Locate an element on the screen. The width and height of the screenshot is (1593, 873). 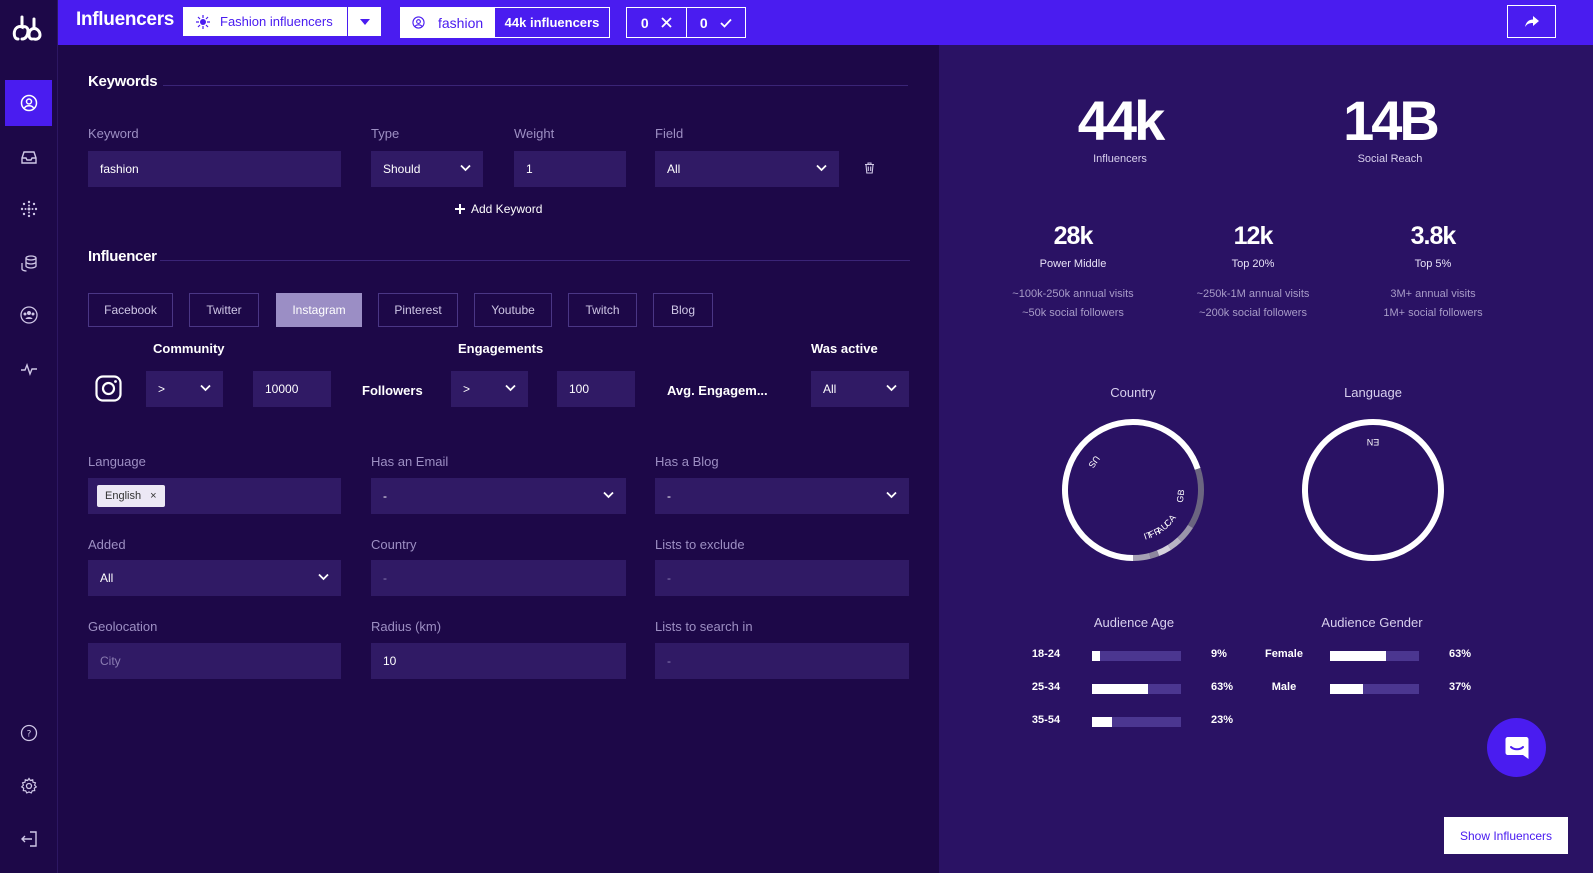
network-tab-pinterest: Pinterest is located at coordinates (418, 310).